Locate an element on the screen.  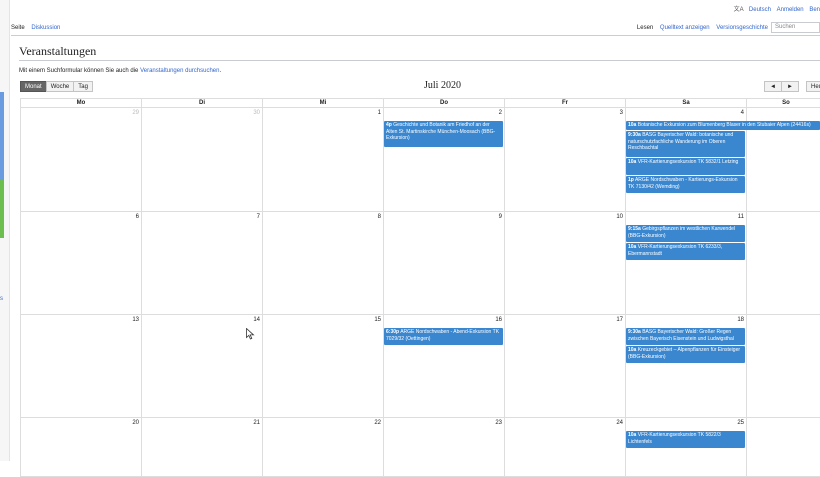
view-switcher: Monat Woche Tag is located at coordinates (56, 86).